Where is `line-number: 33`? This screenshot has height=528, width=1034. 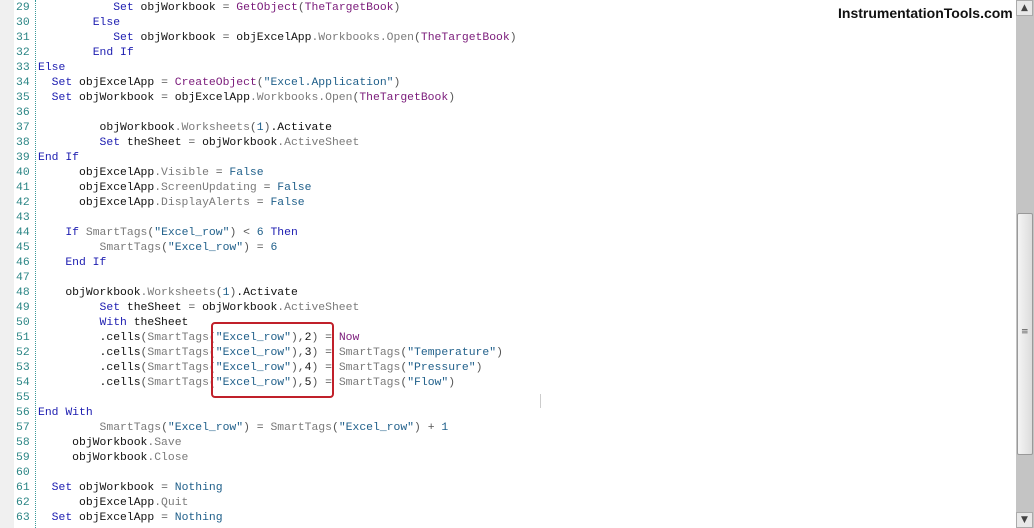
line-number: 33 is located at coordinates (23, 68).